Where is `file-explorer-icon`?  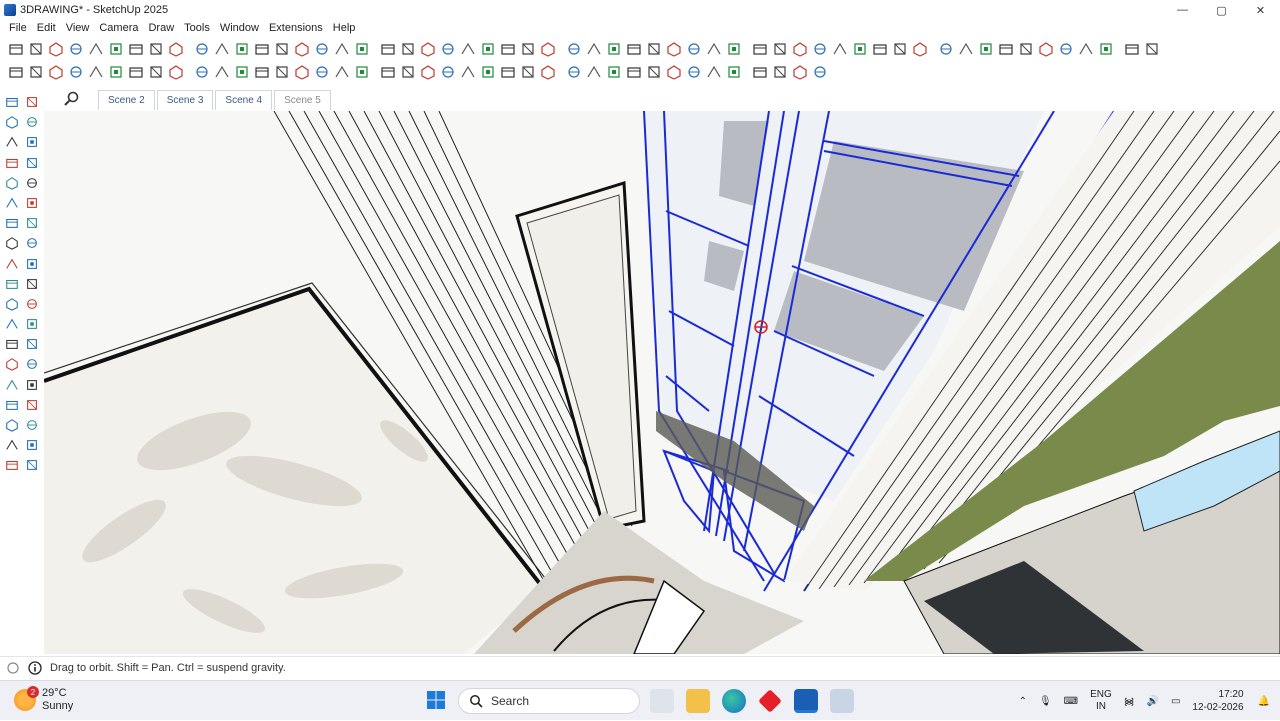 file-explorer-icon is located at coordinates (698, 701).